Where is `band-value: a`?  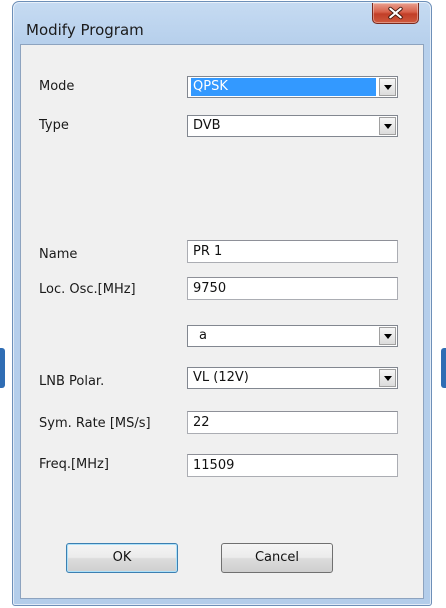 band-value: a is located at coordinates (203, 335).